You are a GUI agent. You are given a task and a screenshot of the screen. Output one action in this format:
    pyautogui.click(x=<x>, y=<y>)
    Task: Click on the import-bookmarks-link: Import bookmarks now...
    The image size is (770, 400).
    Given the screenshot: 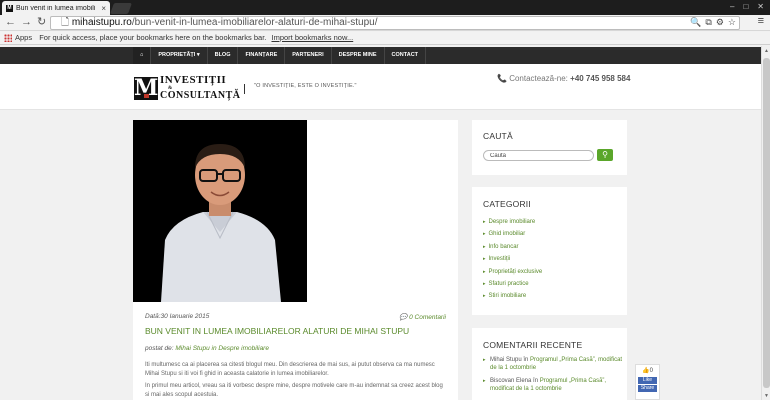 What is the action you would take?
    pyautogui.click(x=313, y=37)
    